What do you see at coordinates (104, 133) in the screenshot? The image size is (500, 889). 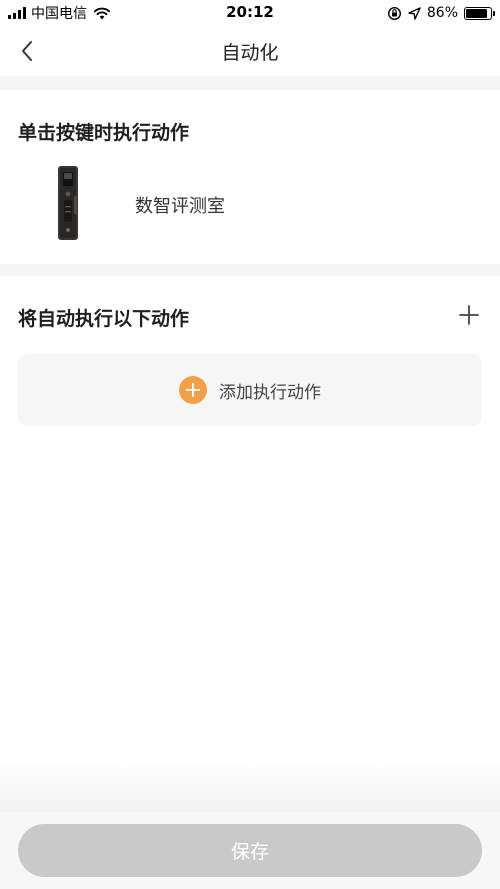 I see `trigger-section-title: 单击按键时执行动作` at bounding box center [104, 133].